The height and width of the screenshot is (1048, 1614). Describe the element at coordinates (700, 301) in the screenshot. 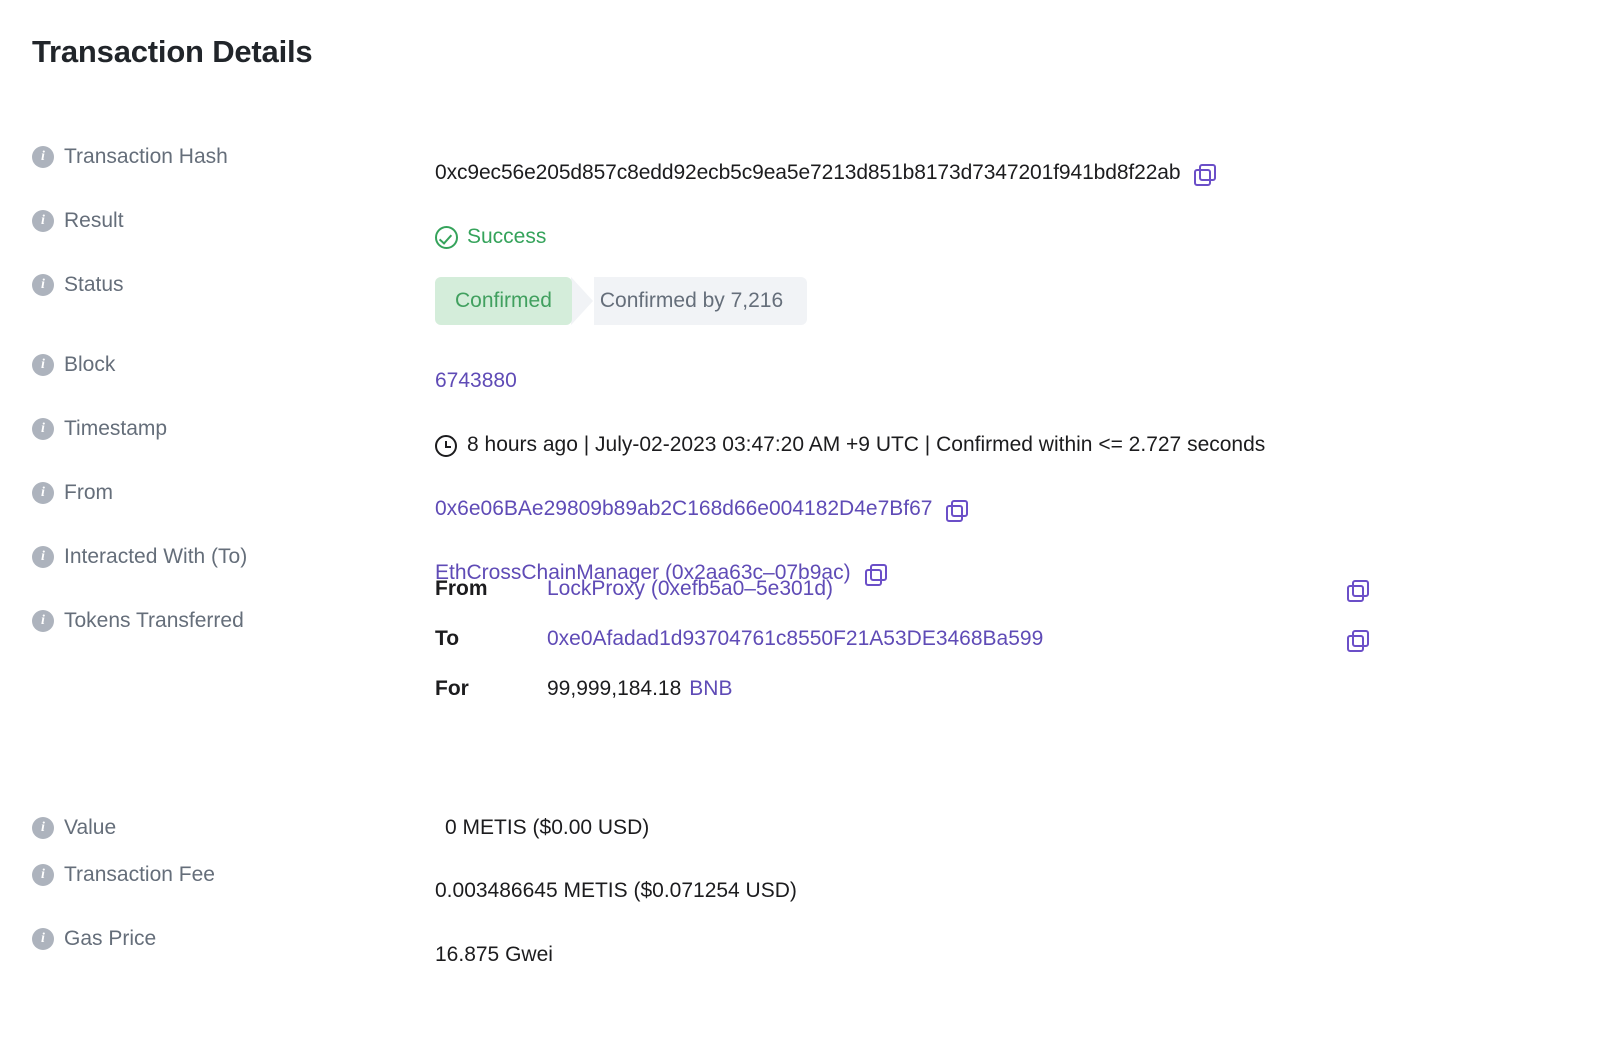

I see `status-confirmations: Confirmed by 7,216` at that location.